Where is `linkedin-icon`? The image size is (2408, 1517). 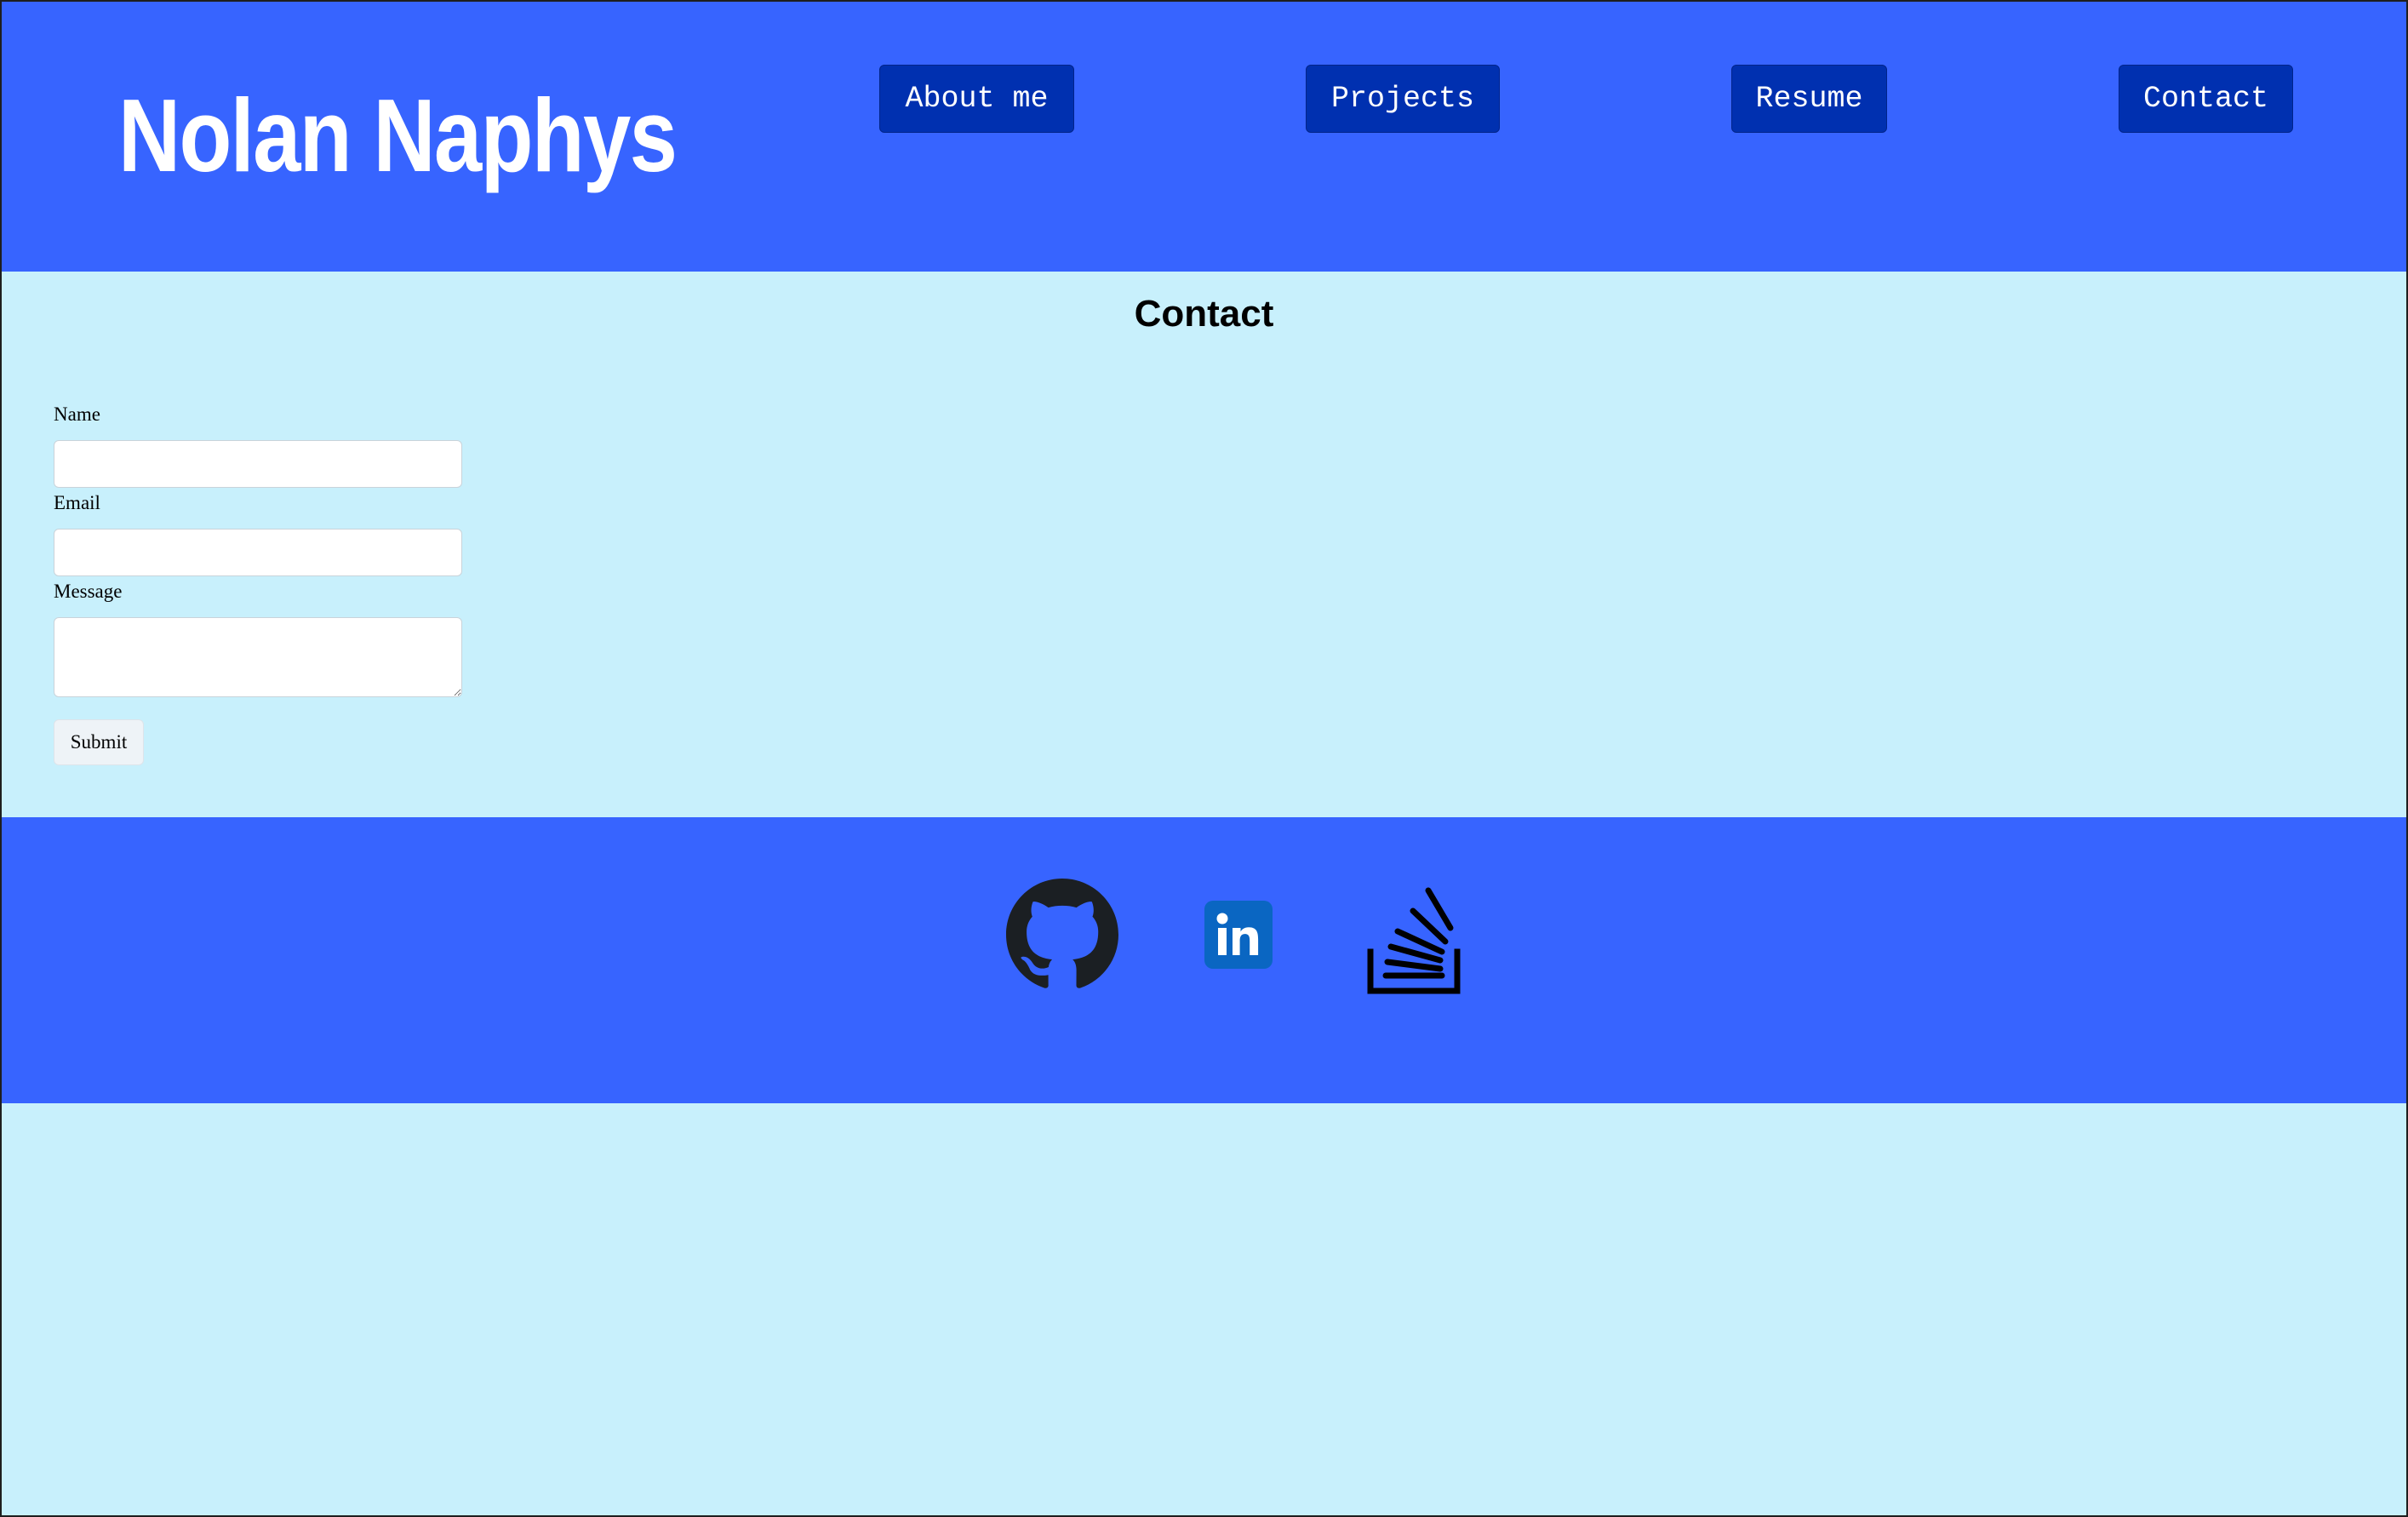 linkedin-icon is located at coordinates (1238, 935).